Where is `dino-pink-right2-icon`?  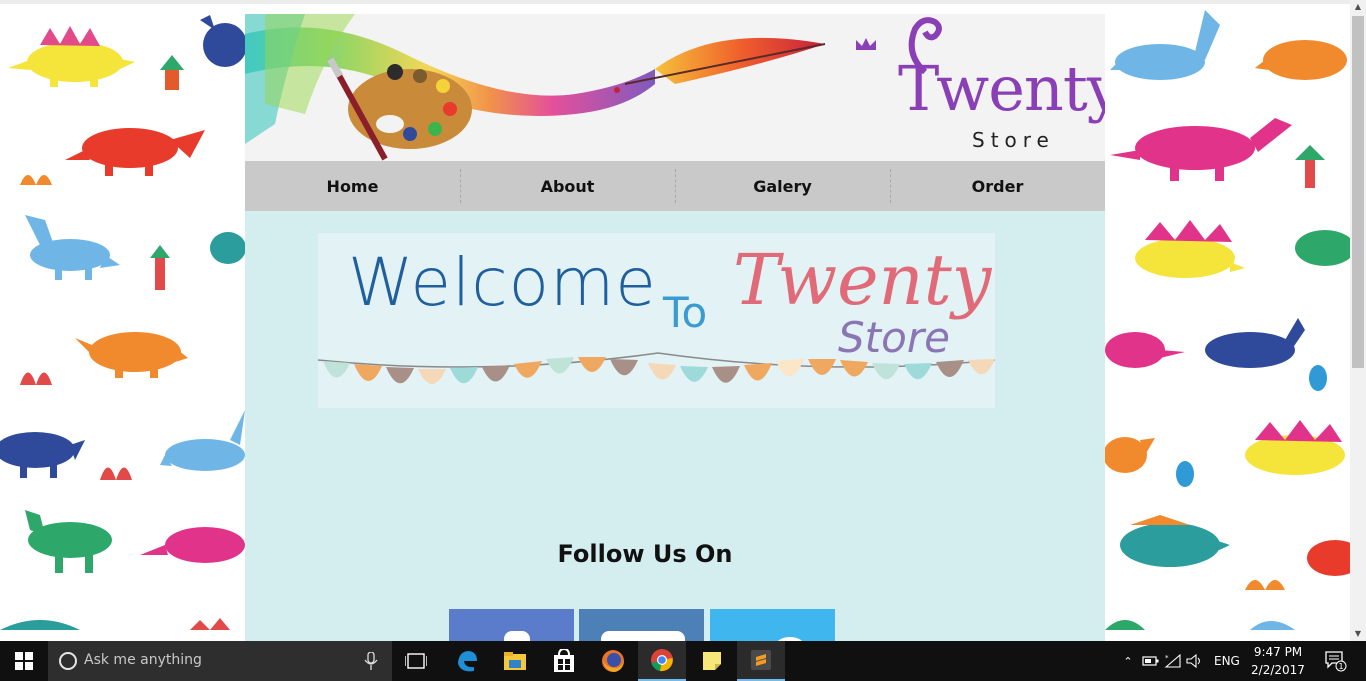
dino-pink-right2-icon is located at coordinates (1145, 350).